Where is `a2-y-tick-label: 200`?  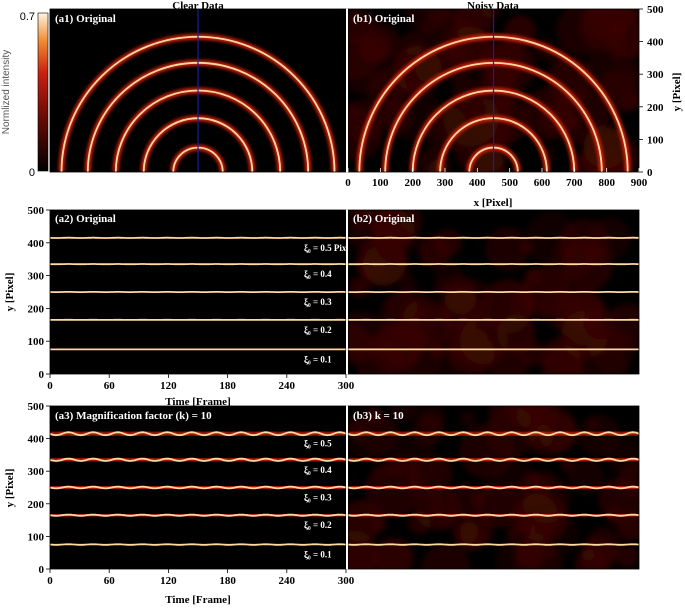 a2-y-tick-label: 200 is located at coordinates (36, 309).